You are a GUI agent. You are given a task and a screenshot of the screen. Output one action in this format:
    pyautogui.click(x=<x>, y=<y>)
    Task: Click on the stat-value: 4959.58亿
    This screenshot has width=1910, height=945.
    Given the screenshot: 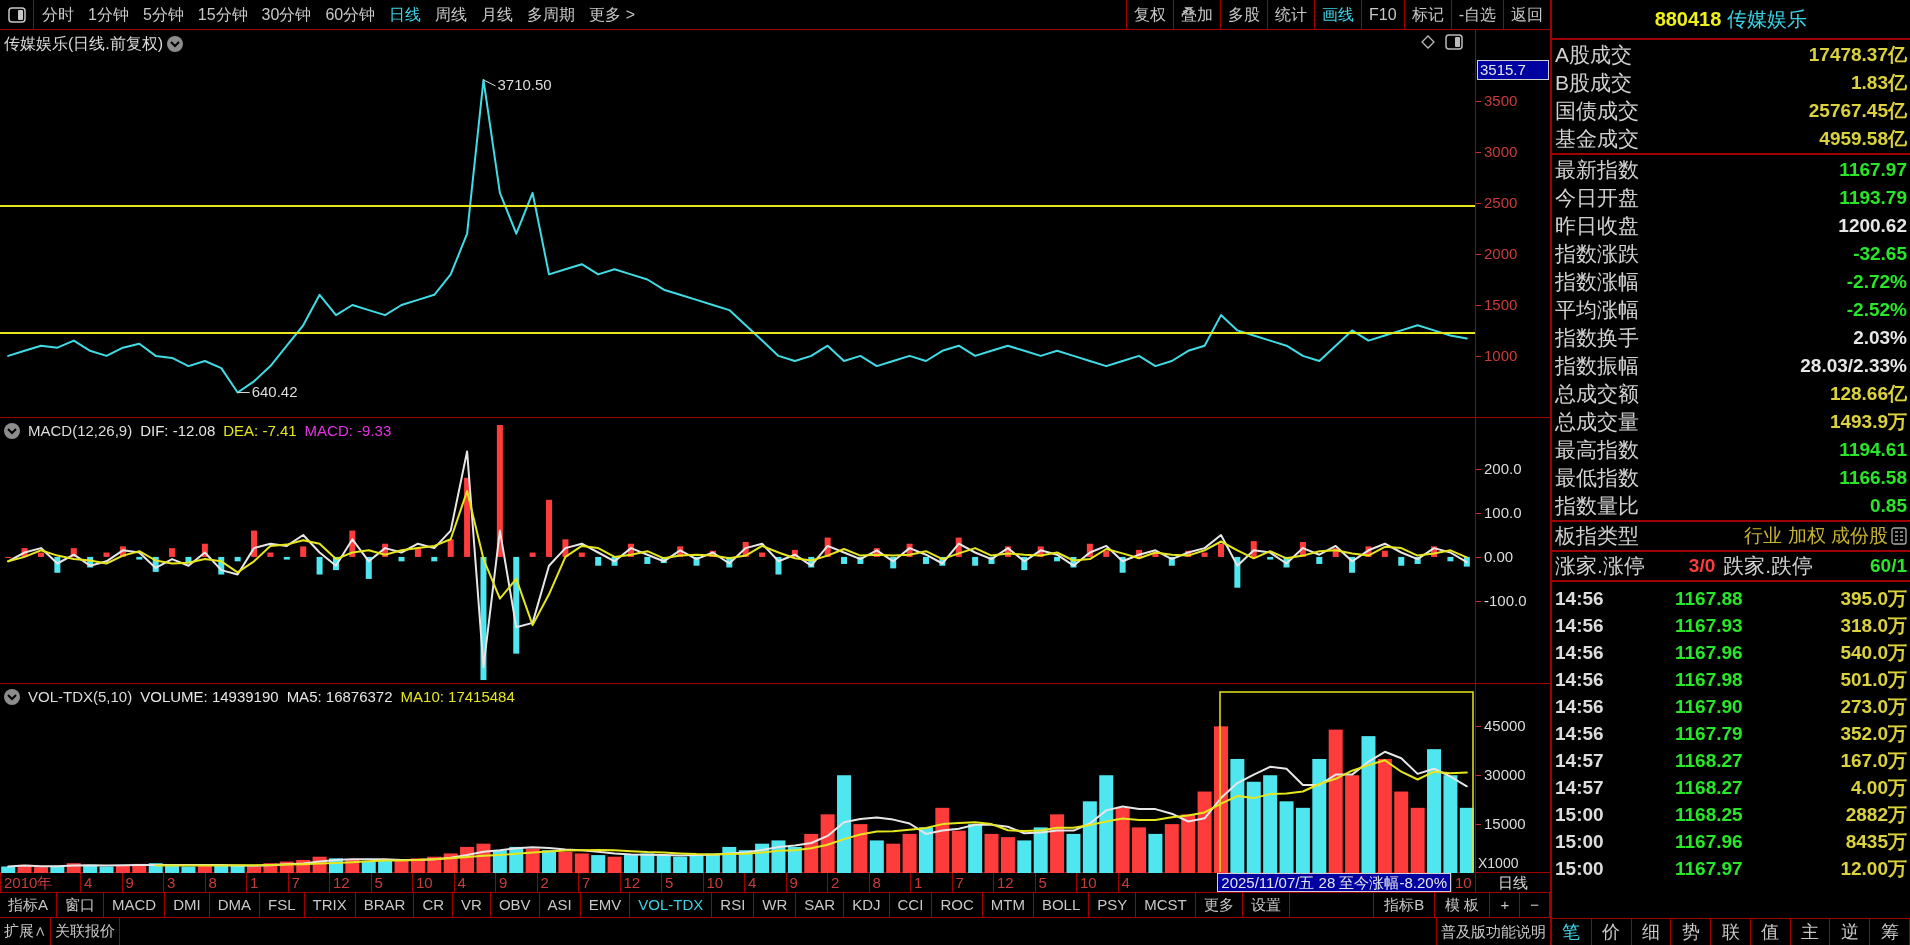 What is the action you would take?
    pyautogui.click(x=1863, y=139)
    